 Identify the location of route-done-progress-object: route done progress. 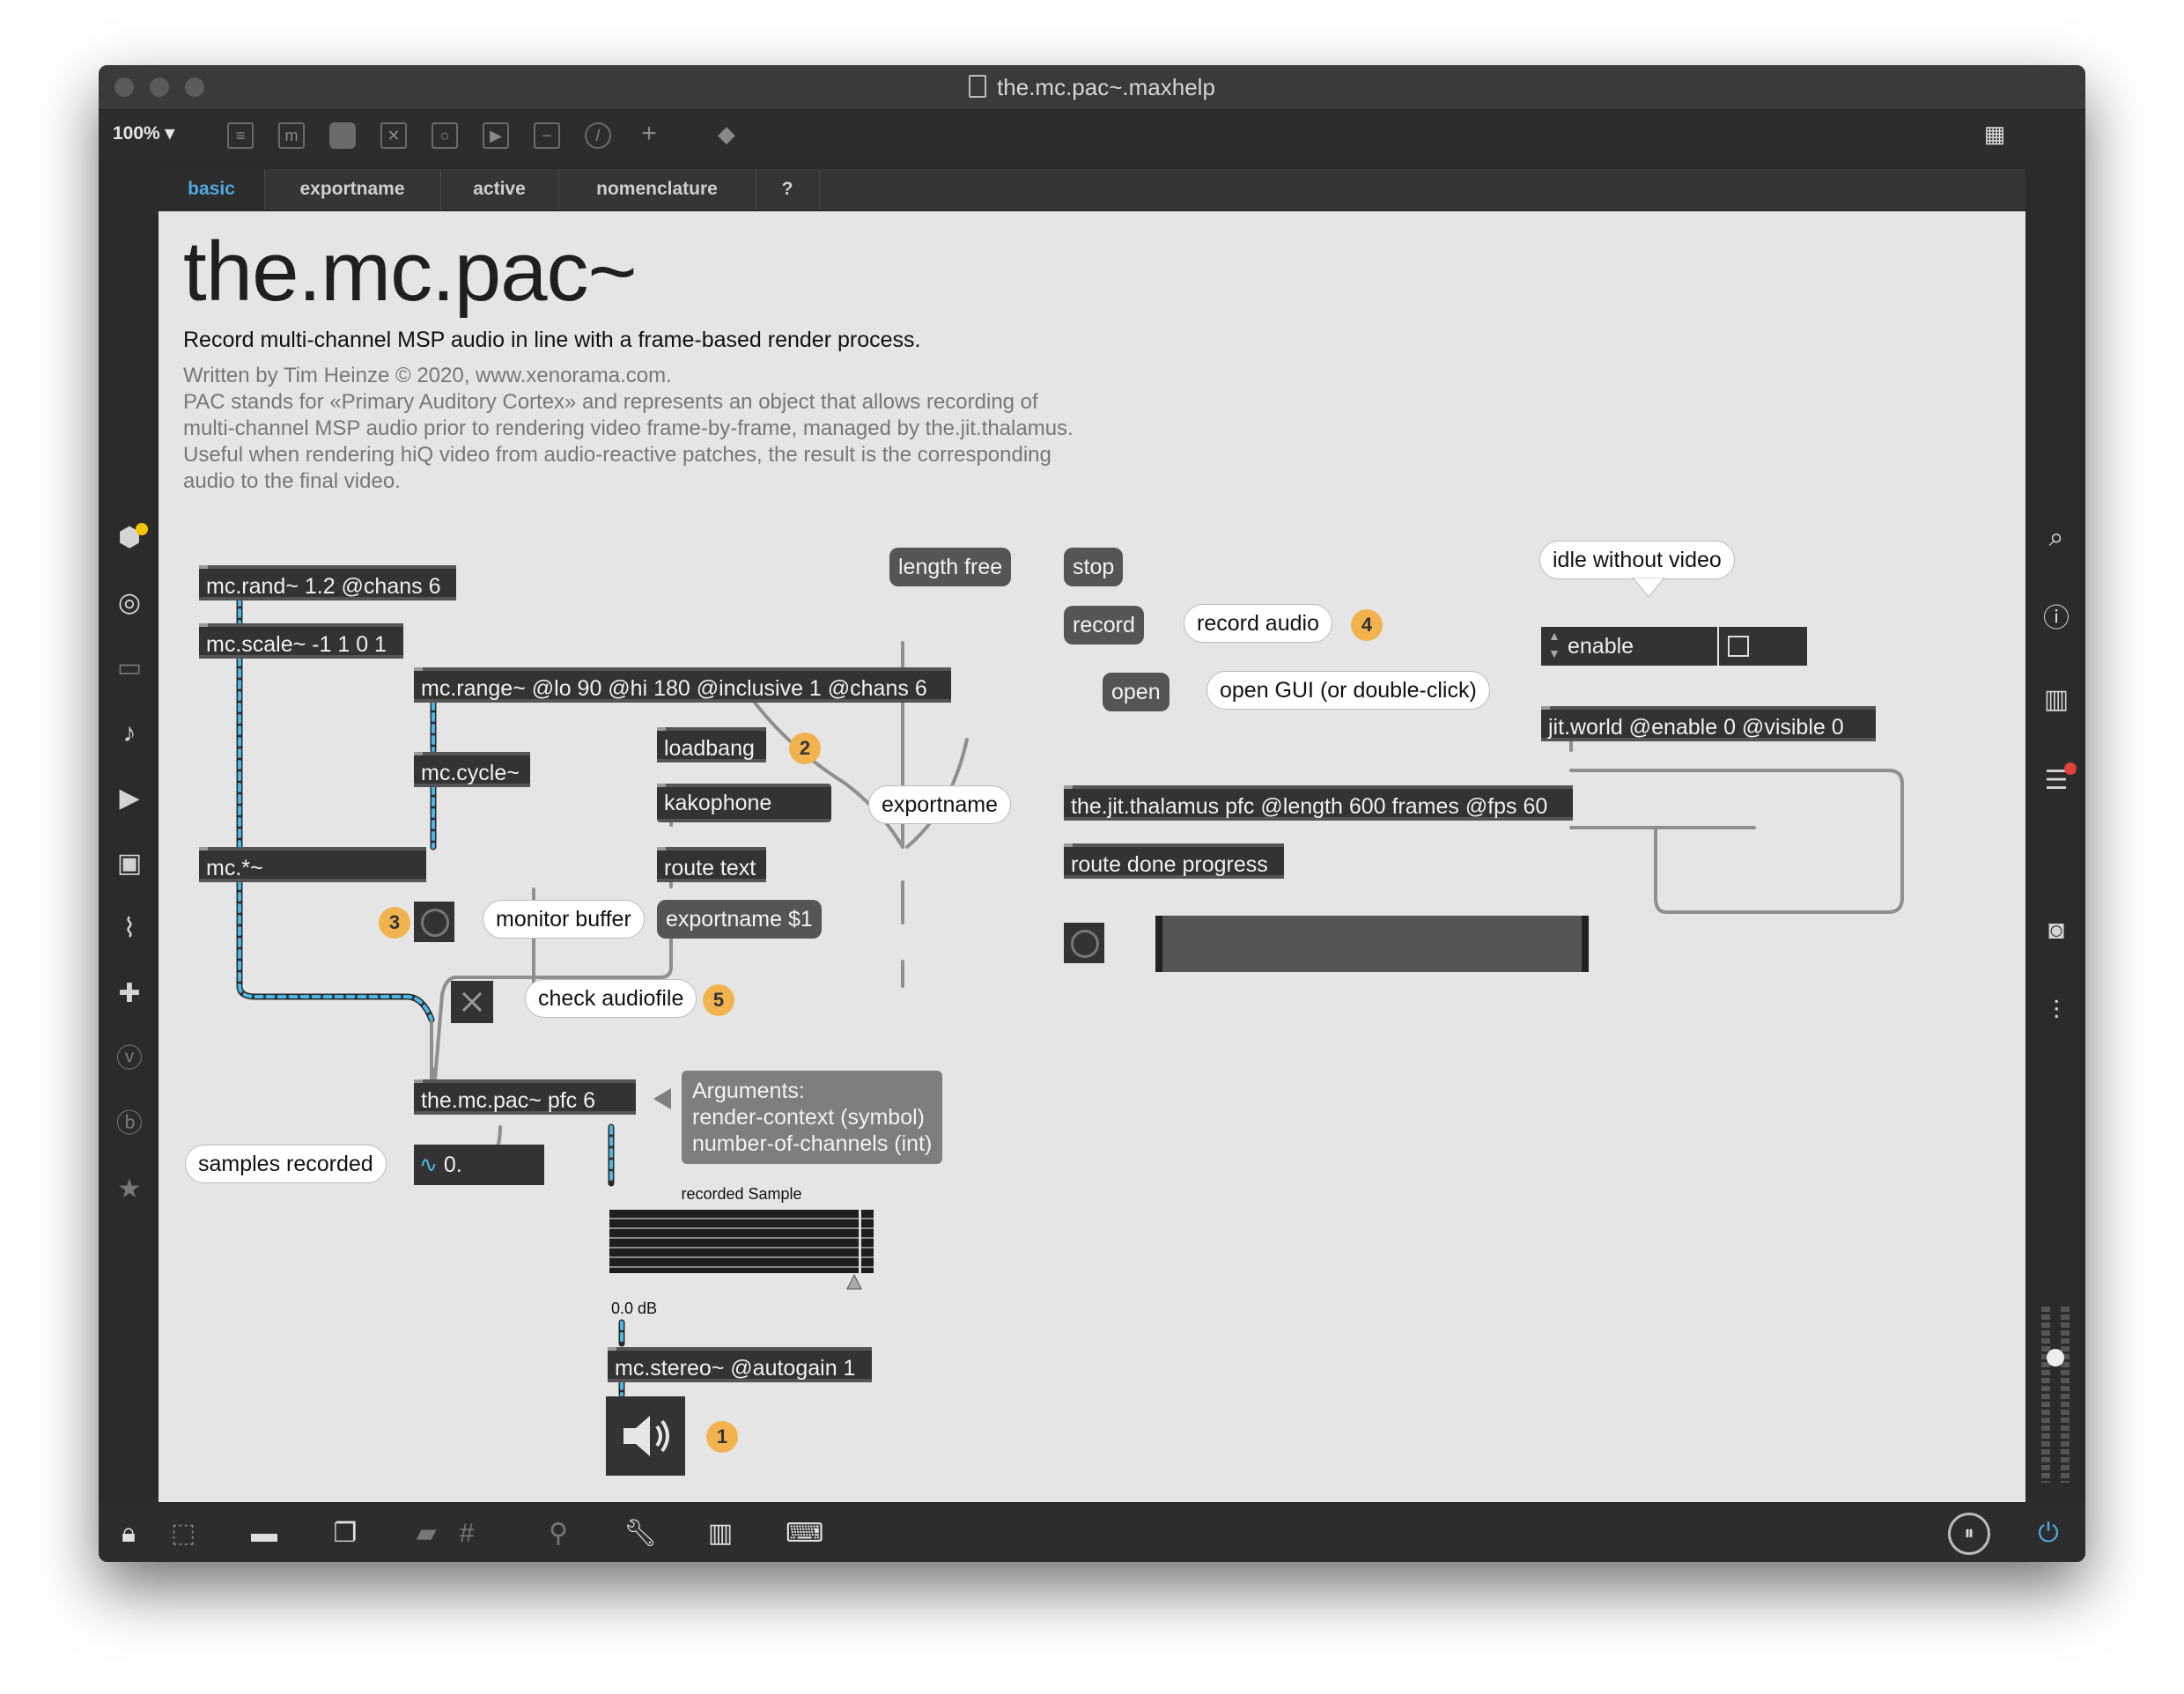
(1174, 861).